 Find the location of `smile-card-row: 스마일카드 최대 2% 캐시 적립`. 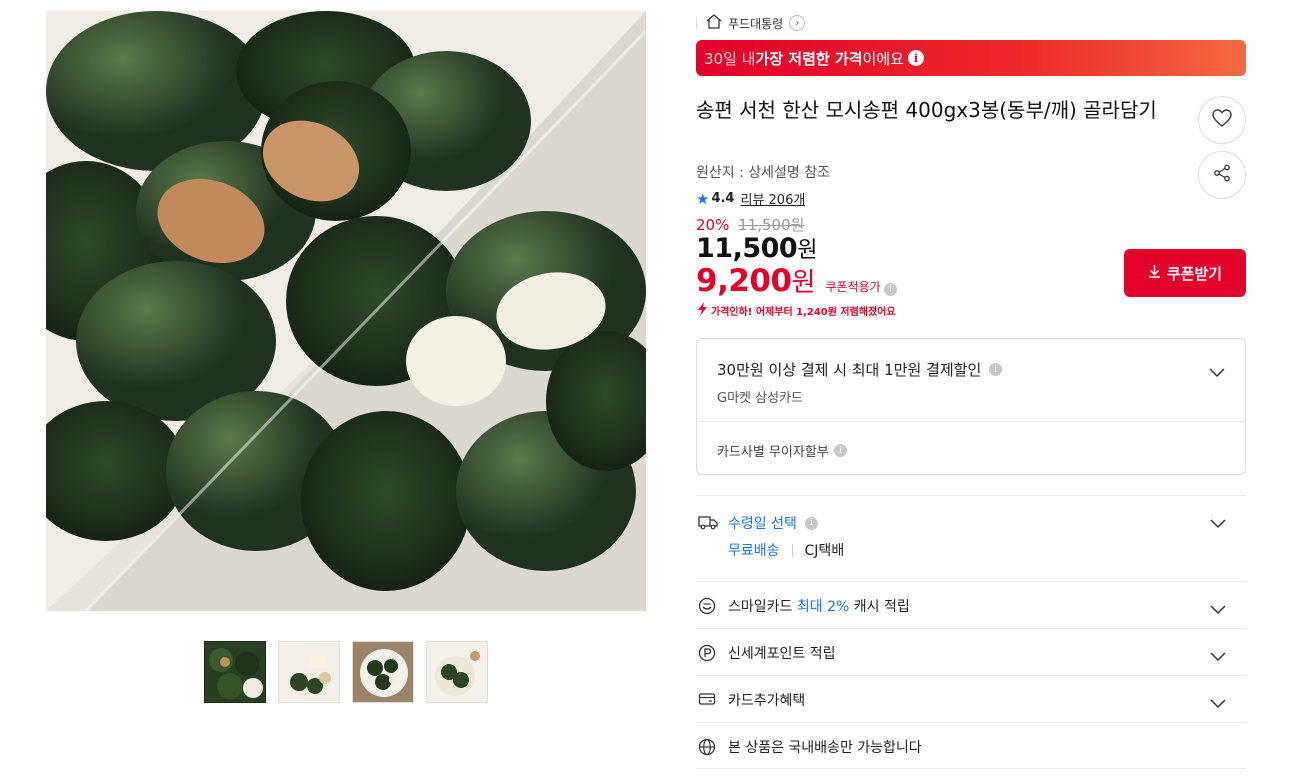

smile-card-row: 스마일카드 최대 2% 캐시 적립 is located at coordinates (971, 604).